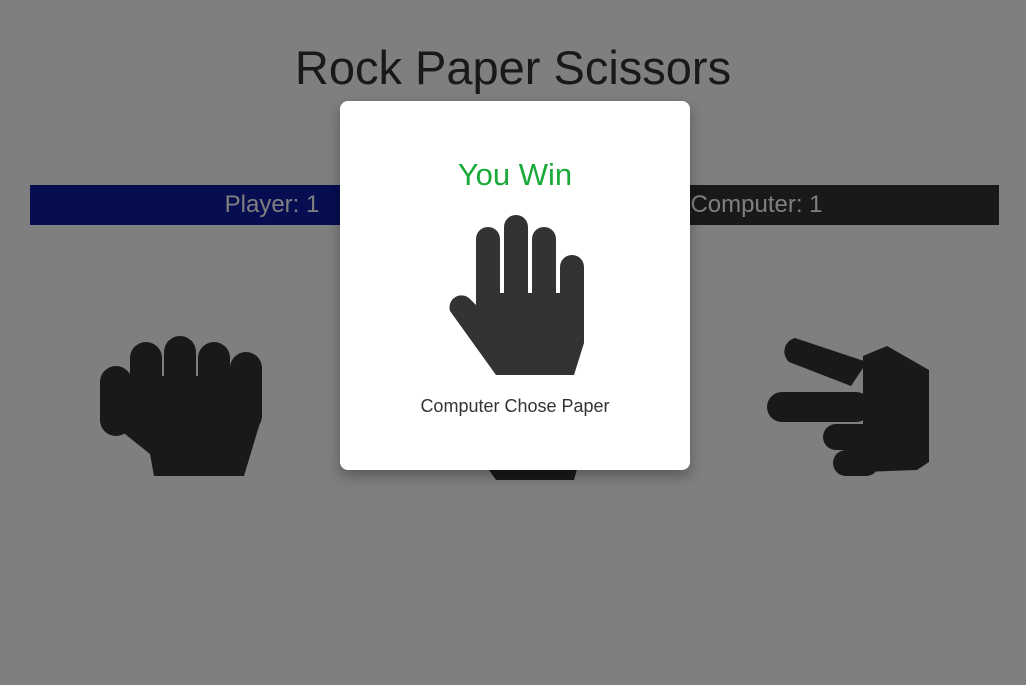 The image size is (1026, 685). Describe the element at coordinates (515, 406) in the screenshot. I see `computer-choice-text: Computer Chose Paper` at that location.